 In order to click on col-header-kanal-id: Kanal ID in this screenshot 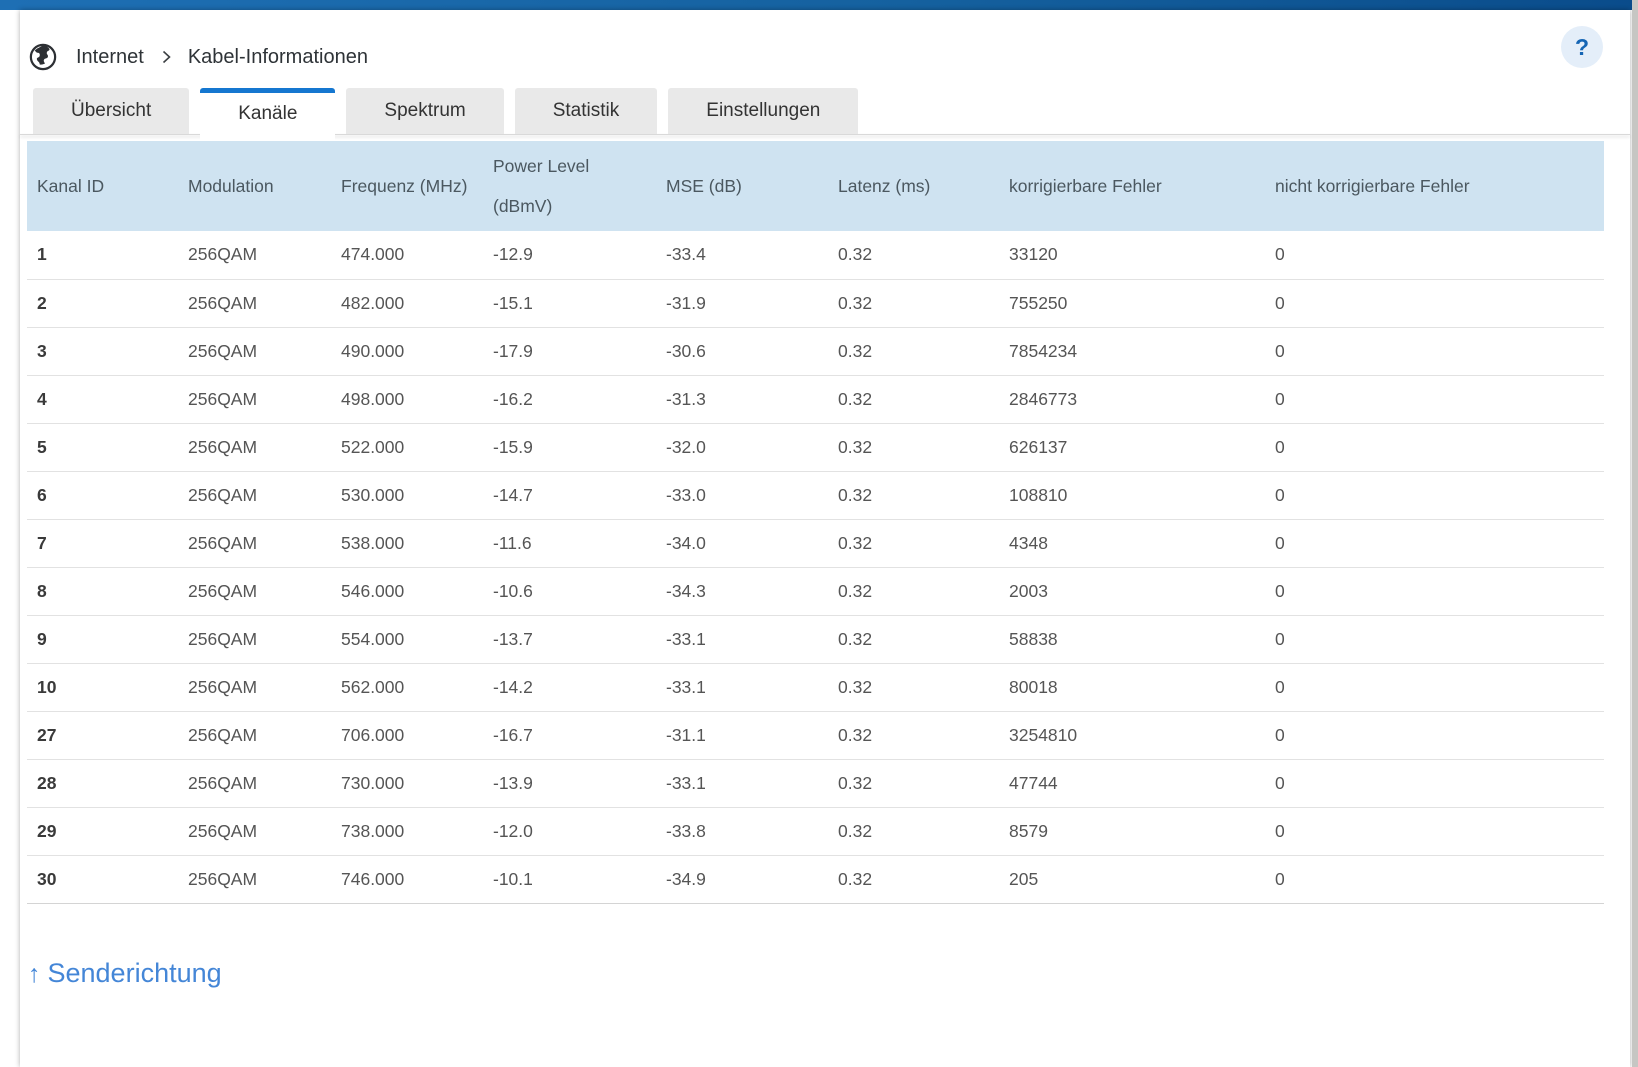, I will do `click(107, 186)`.